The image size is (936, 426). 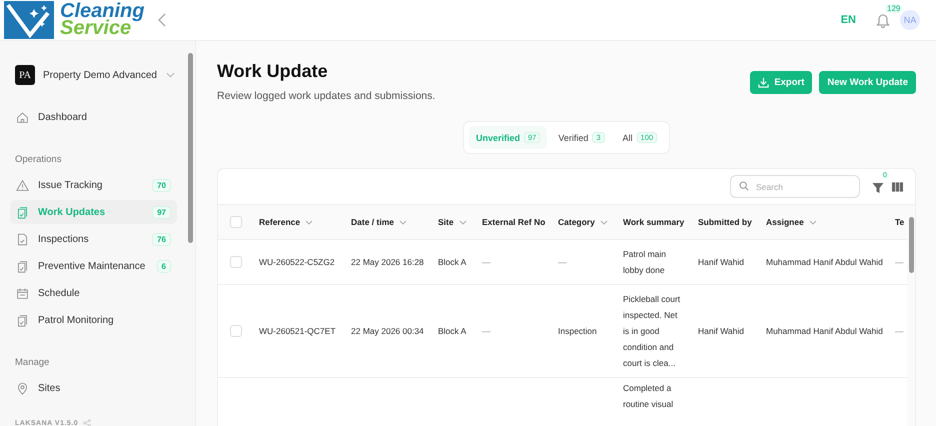 I want to click on column-header: Submitted by, so click(x=724, y=222).